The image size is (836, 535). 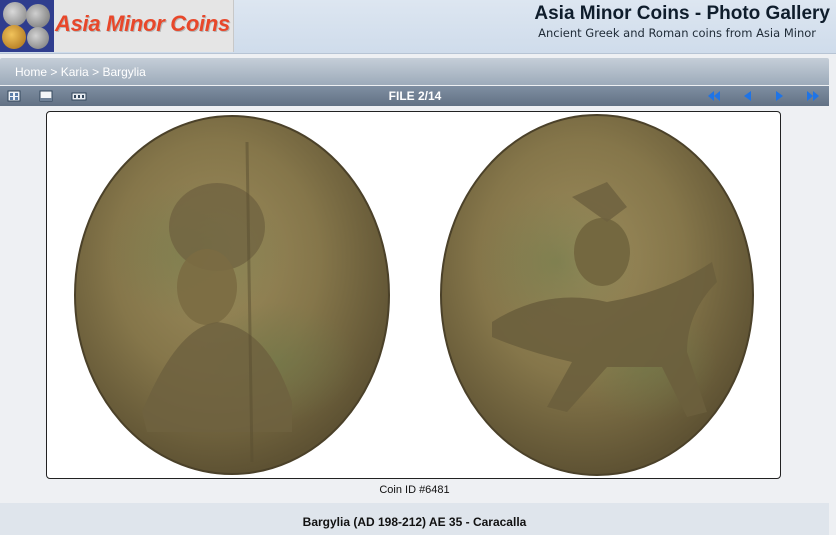 I want to click on site-title: Asia Minor Coins - Photo Gallery, so click(x=682, y=13).